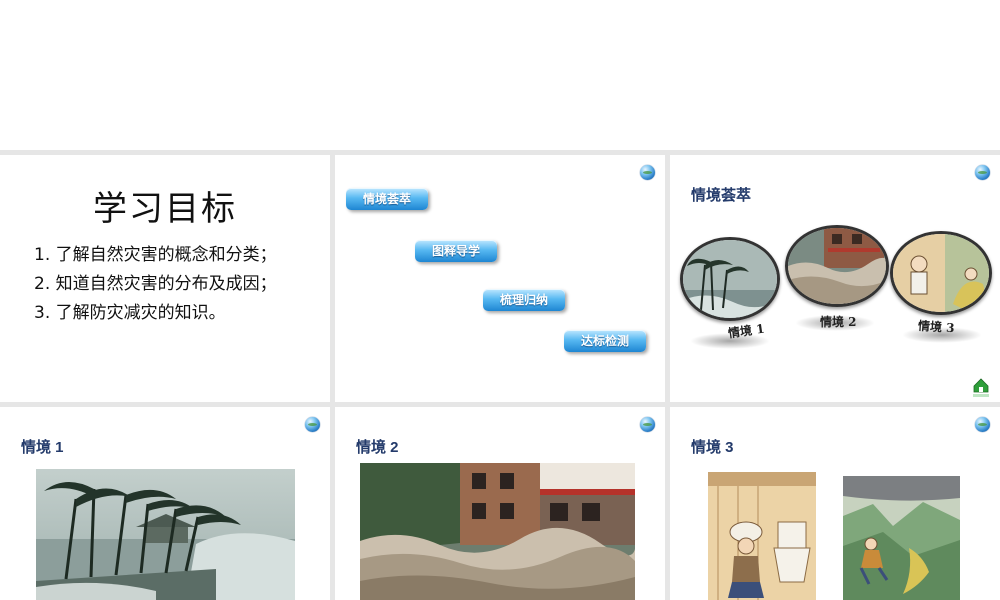  What do you see at coordinates (130, 313) in the screenshot?
I see `goal-item: 3. 了解防灾减灾的知识。` at bounding box center [130, 313].